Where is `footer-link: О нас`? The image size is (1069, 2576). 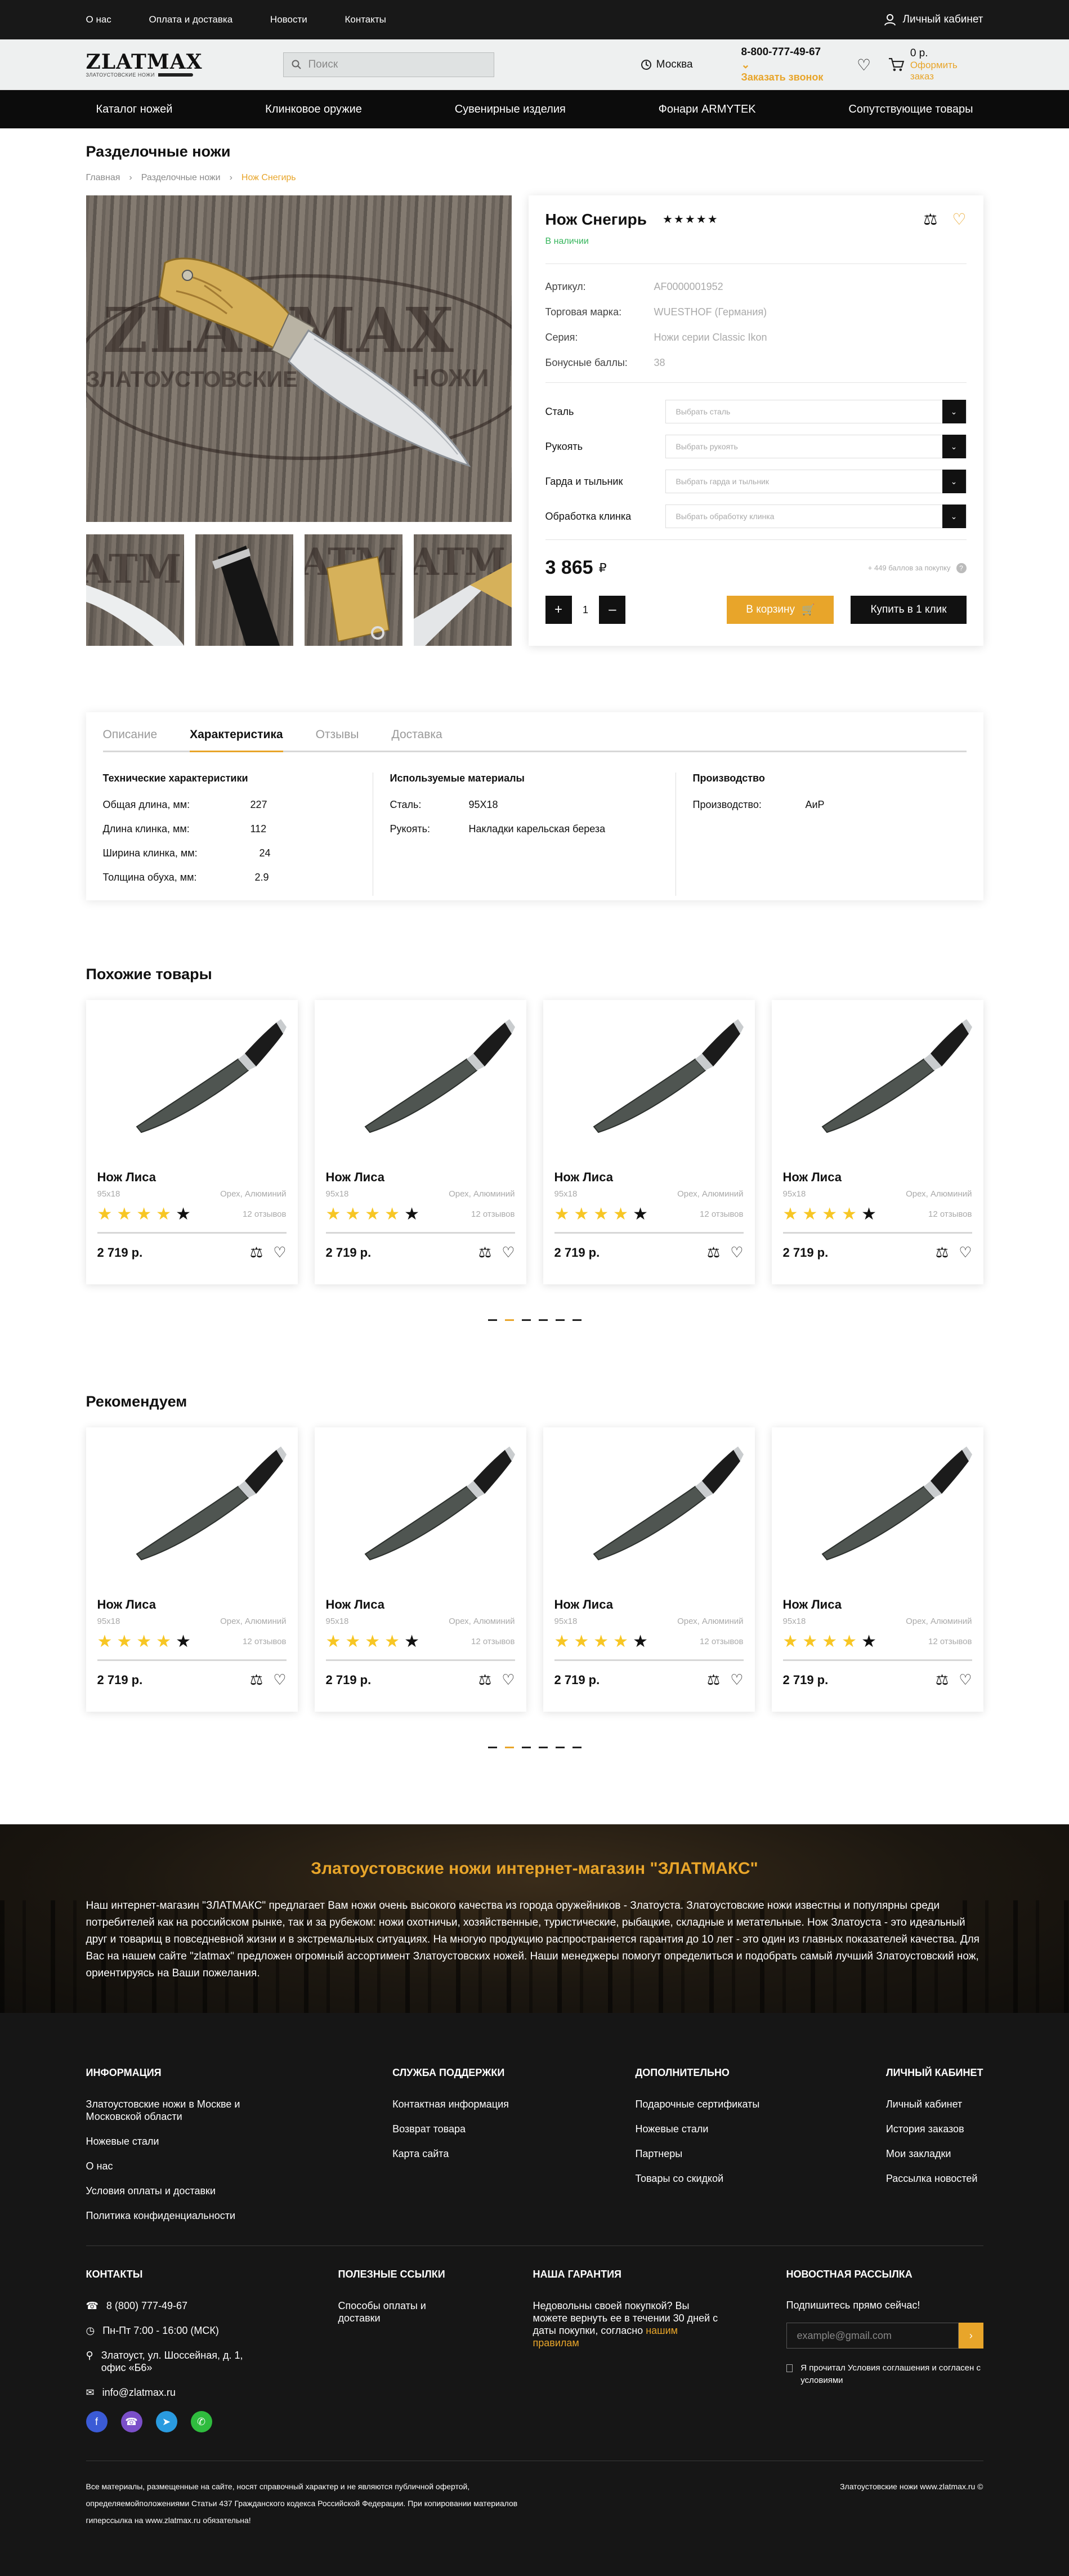
footer-link: О нас is located at coordinates (176, 2166).